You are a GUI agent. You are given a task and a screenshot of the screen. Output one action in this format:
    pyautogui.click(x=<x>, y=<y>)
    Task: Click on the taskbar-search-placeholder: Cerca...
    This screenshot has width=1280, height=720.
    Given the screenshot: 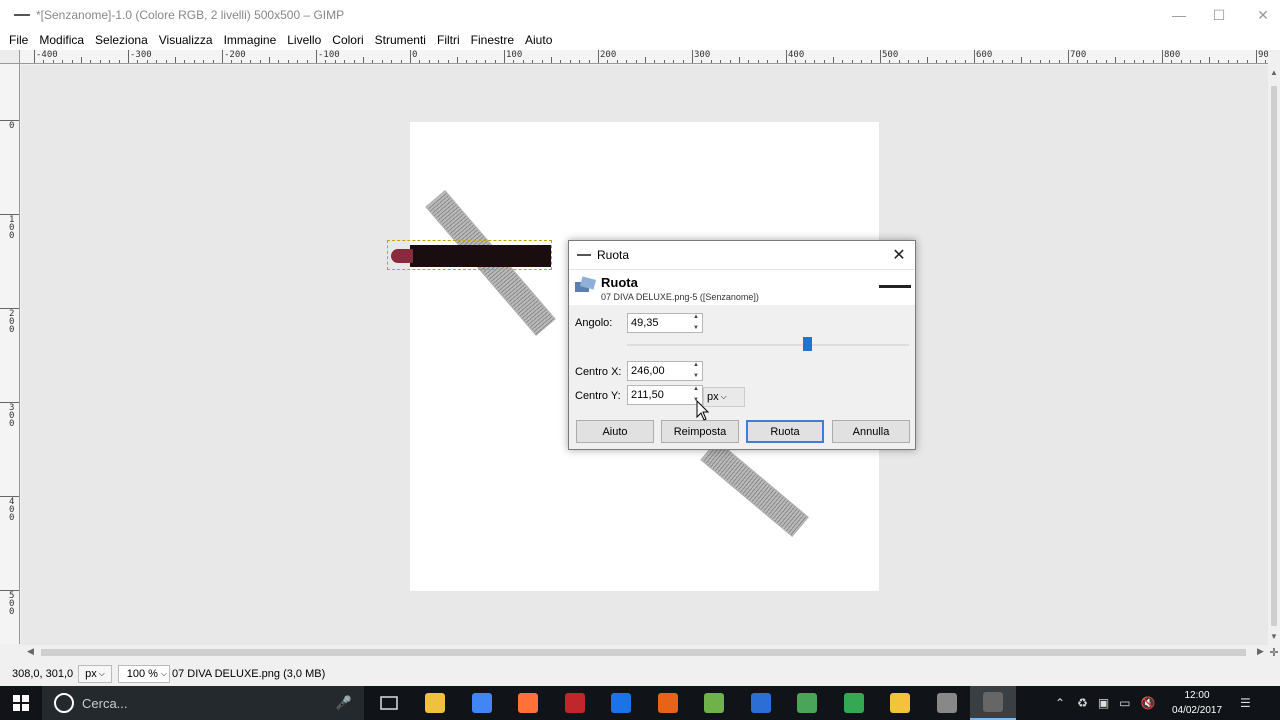 What is the action you would take?
    pyautogui.click(x=105, y=703)
    